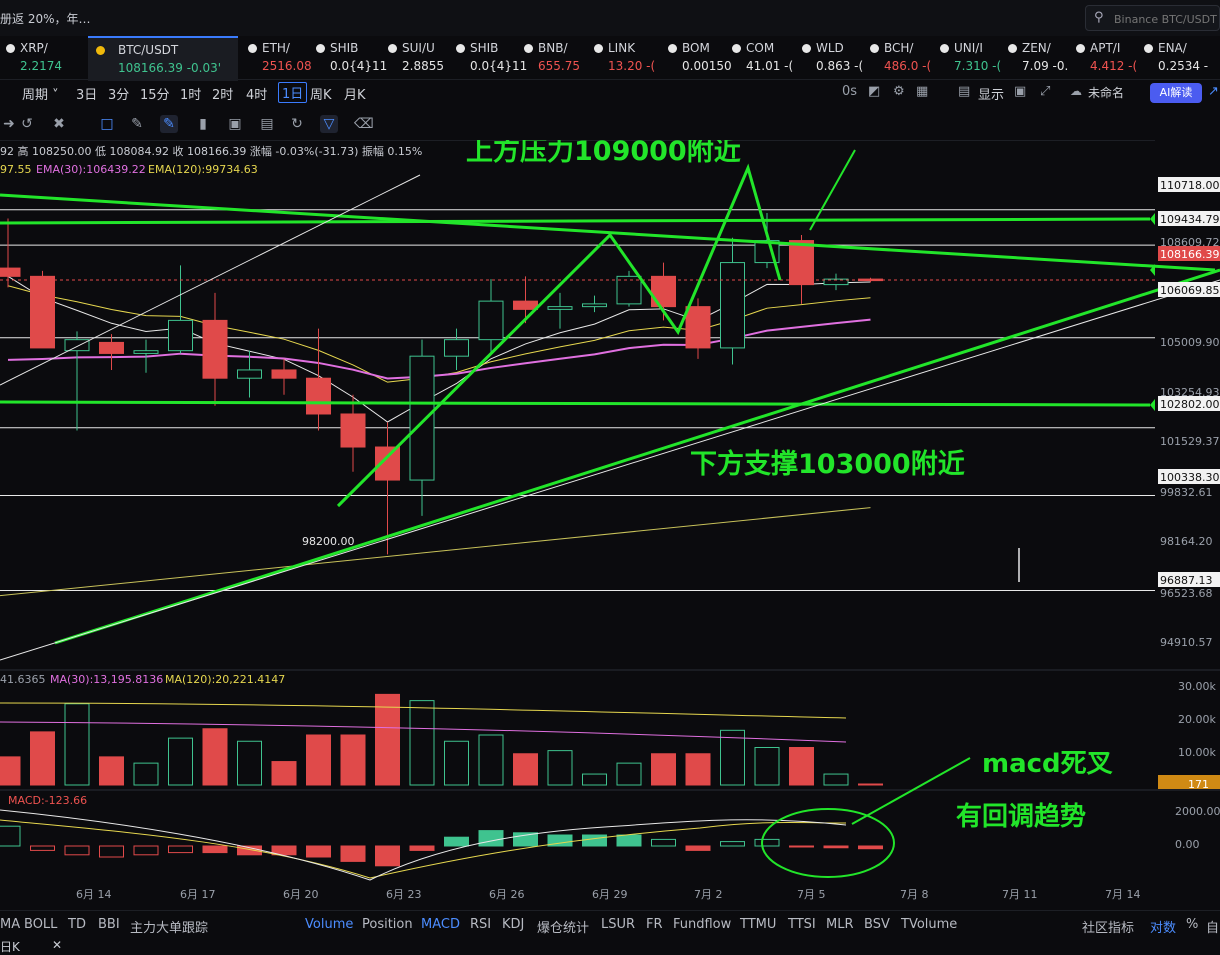  Describe the element at coordinates (802, 924) in the screenshot. I see `indicator-tab-15: TTSI` at that location.